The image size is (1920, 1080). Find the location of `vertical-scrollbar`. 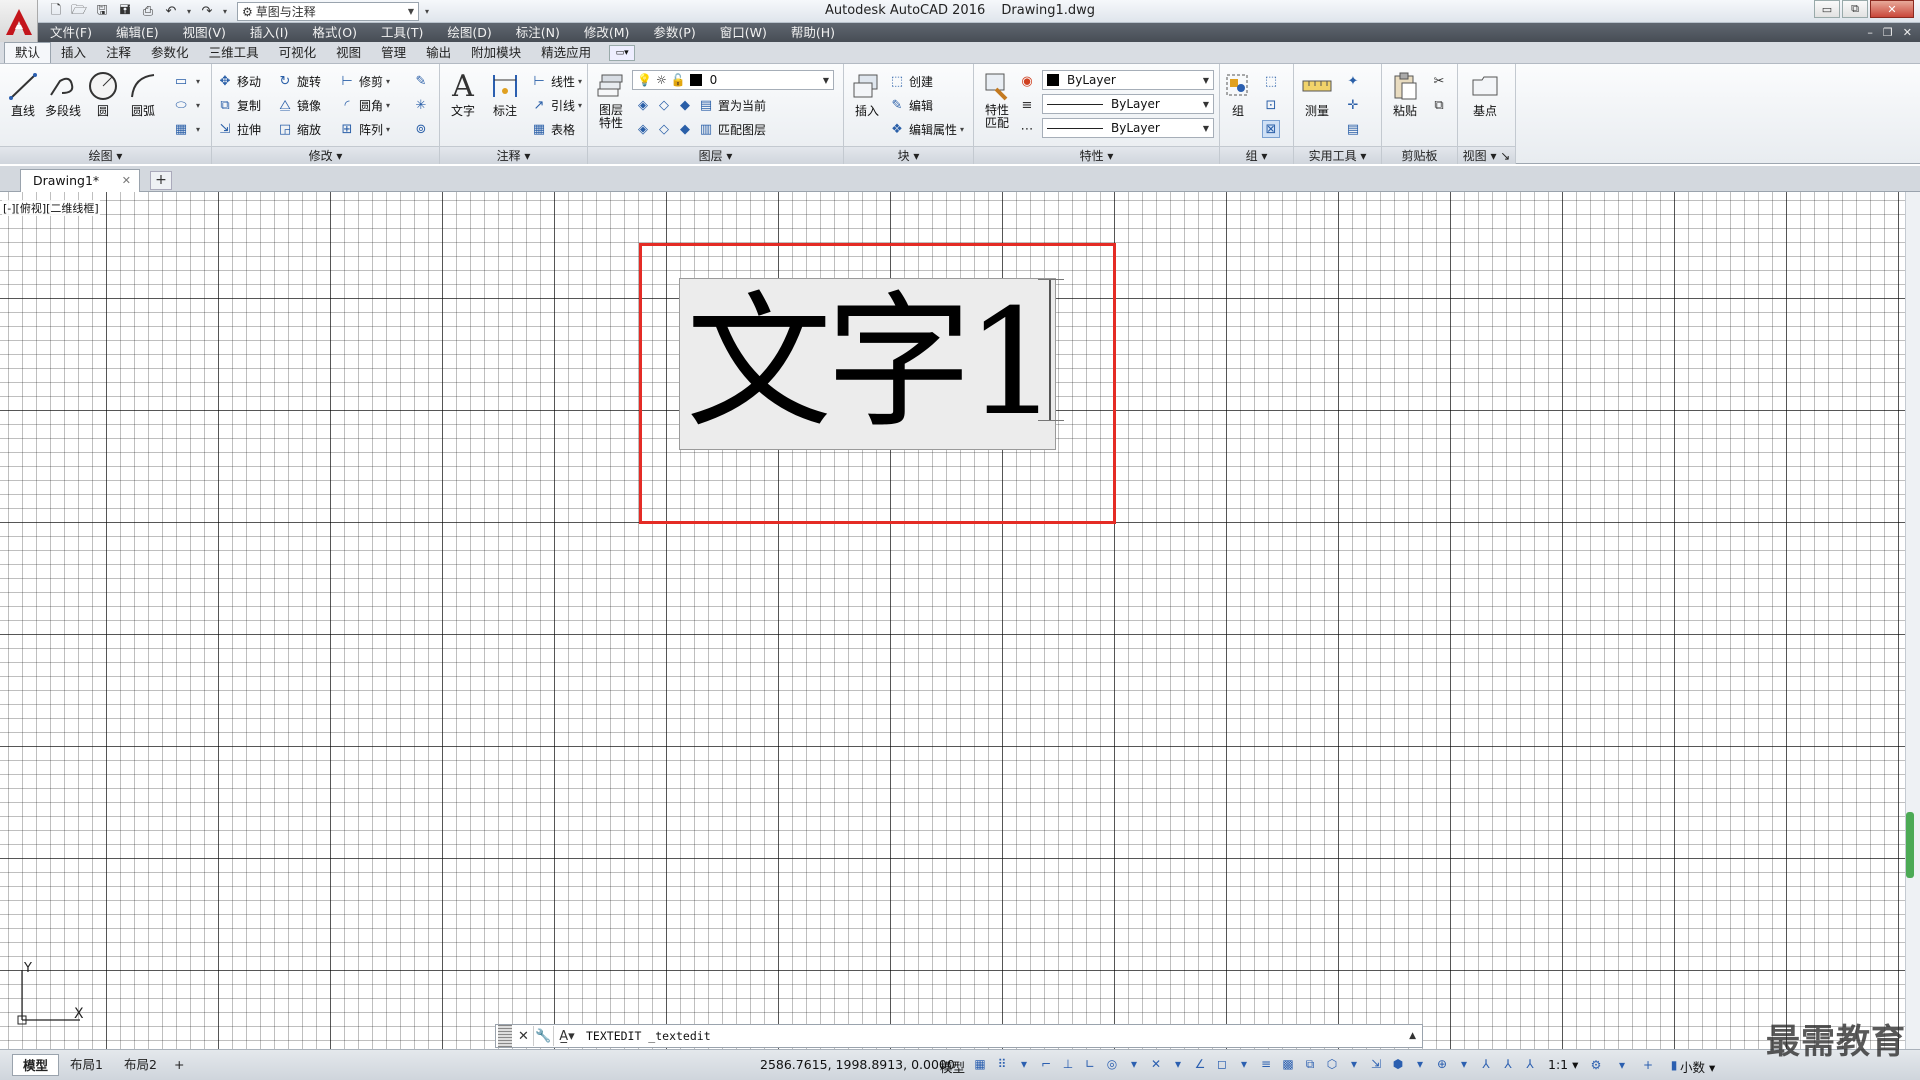

vertical-scrollbar is located at coordinates (1912, 620).